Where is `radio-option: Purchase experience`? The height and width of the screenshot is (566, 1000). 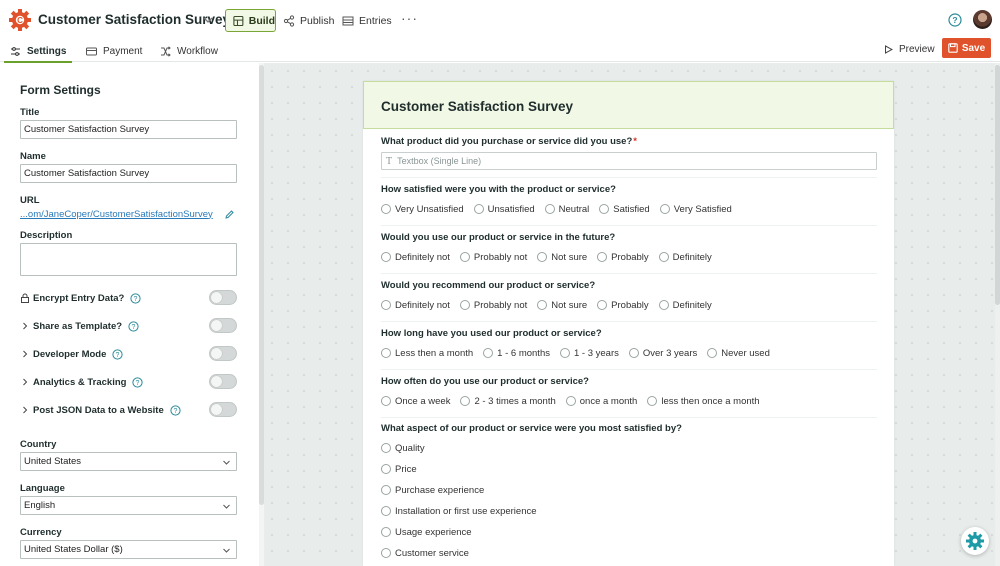
radio-option: Purchase experience is located at coordinates (432, 490).